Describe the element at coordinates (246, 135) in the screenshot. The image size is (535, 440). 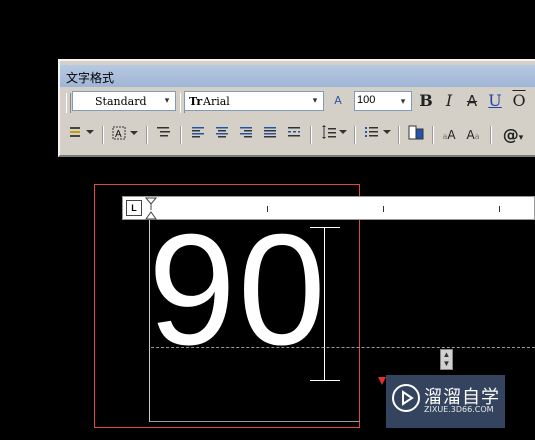
I see `align-right-icon` at that location.